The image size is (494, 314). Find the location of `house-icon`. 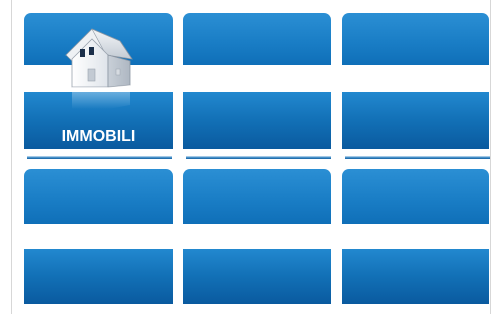

house-icon is located at coordinates (99, 68).